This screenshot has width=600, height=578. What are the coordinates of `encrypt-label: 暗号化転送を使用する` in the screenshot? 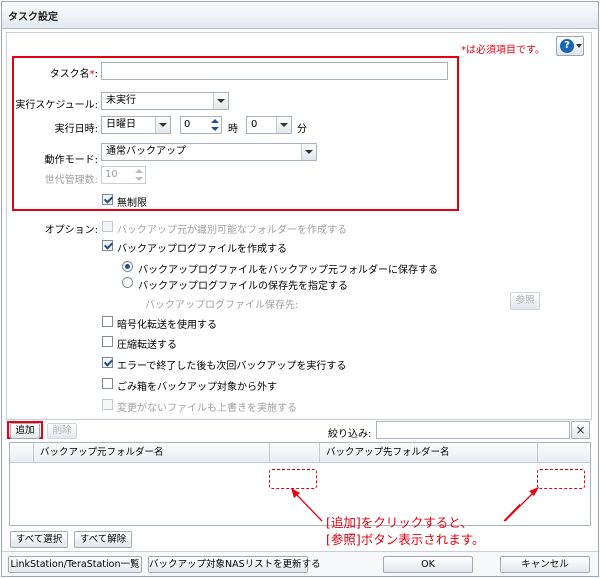 It's located at (167, 325).